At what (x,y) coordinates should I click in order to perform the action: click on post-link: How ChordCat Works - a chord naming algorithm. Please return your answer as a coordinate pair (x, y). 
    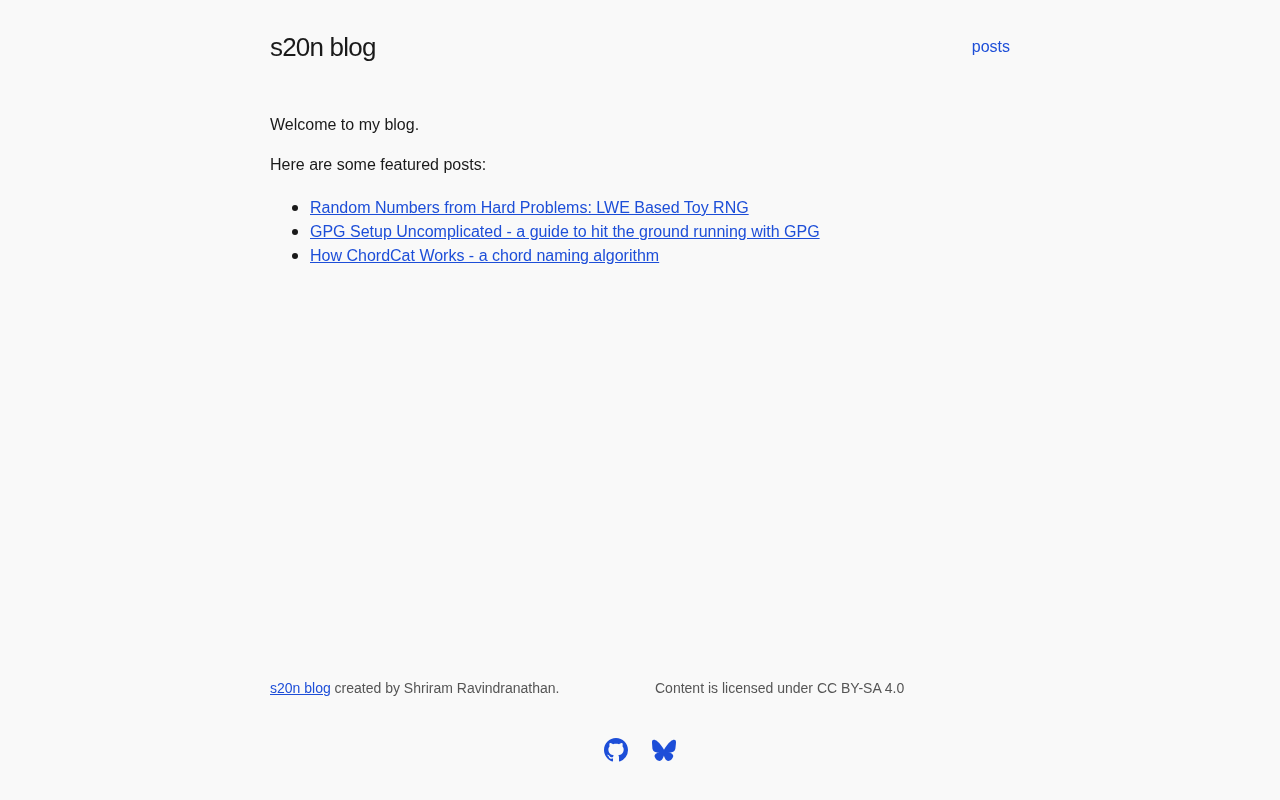
    Looking at the image, I should click on (485, 256).